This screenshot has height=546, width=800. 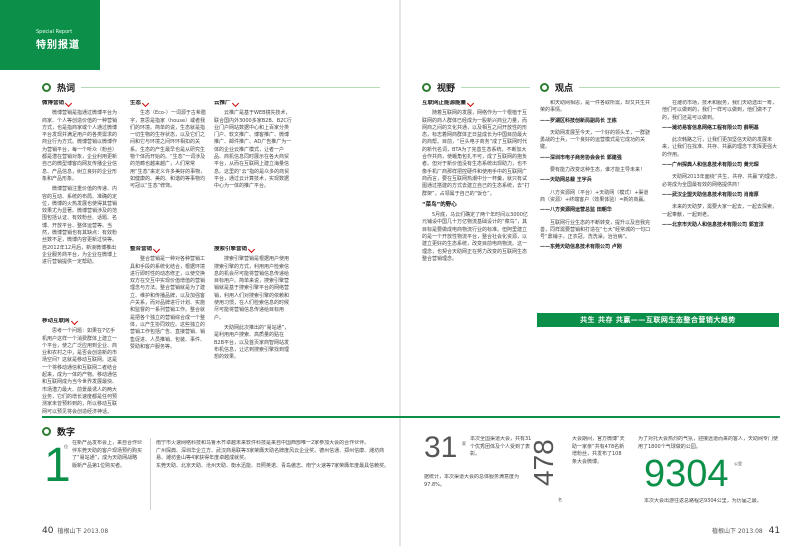 What do you see at coordinates (75, 531) in the screenshot?
I see `footer-left: 40 植根山下 2013.08` at bounding box center [75, 531].